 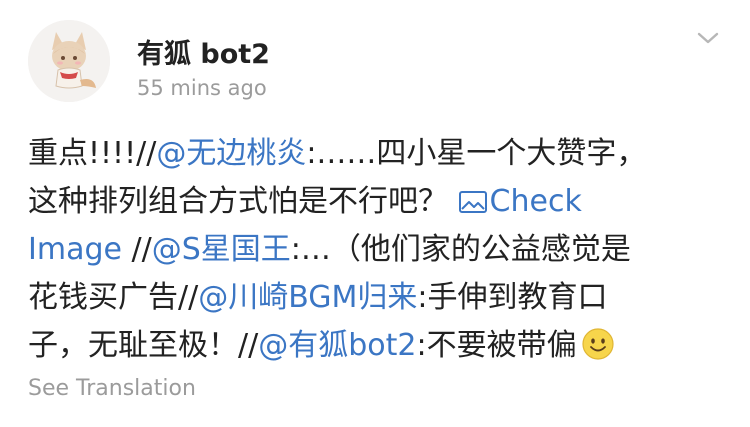 What do you see at coordinates (75, 249) in the screenshot?
I see `check-image-label-part2: Image` at bounding box center [75, 249].